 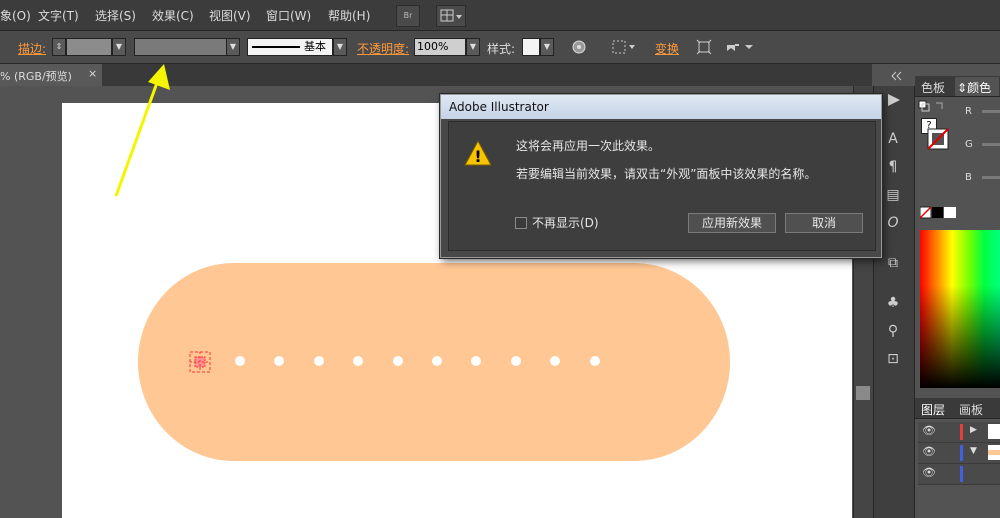 What do you see at coordinates (893, 167) in the screenshot?
I see `paragraph-panel-icon: ¶` at bounding box center [893, 167].